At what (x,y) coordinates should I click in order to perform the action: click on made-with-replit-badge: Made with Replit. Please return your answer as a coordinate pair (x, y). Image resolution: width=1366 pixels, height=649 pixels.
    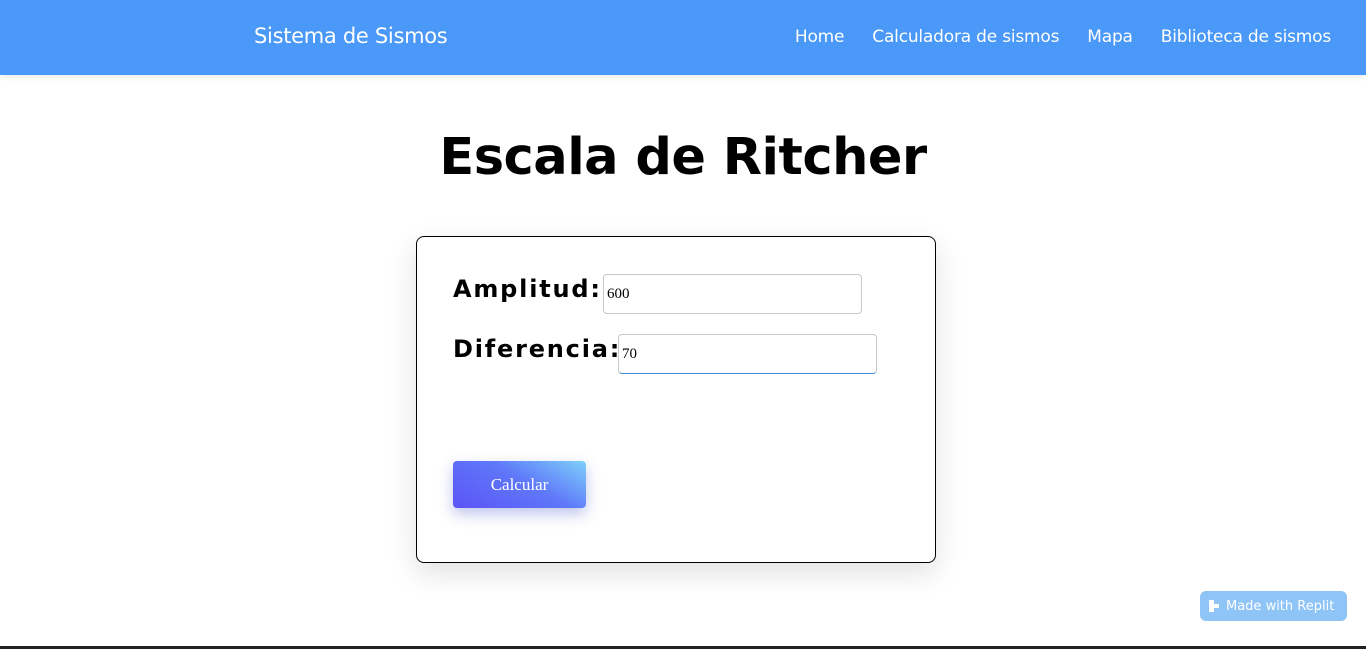
    Looking at the image, I should click on (1273, 606).